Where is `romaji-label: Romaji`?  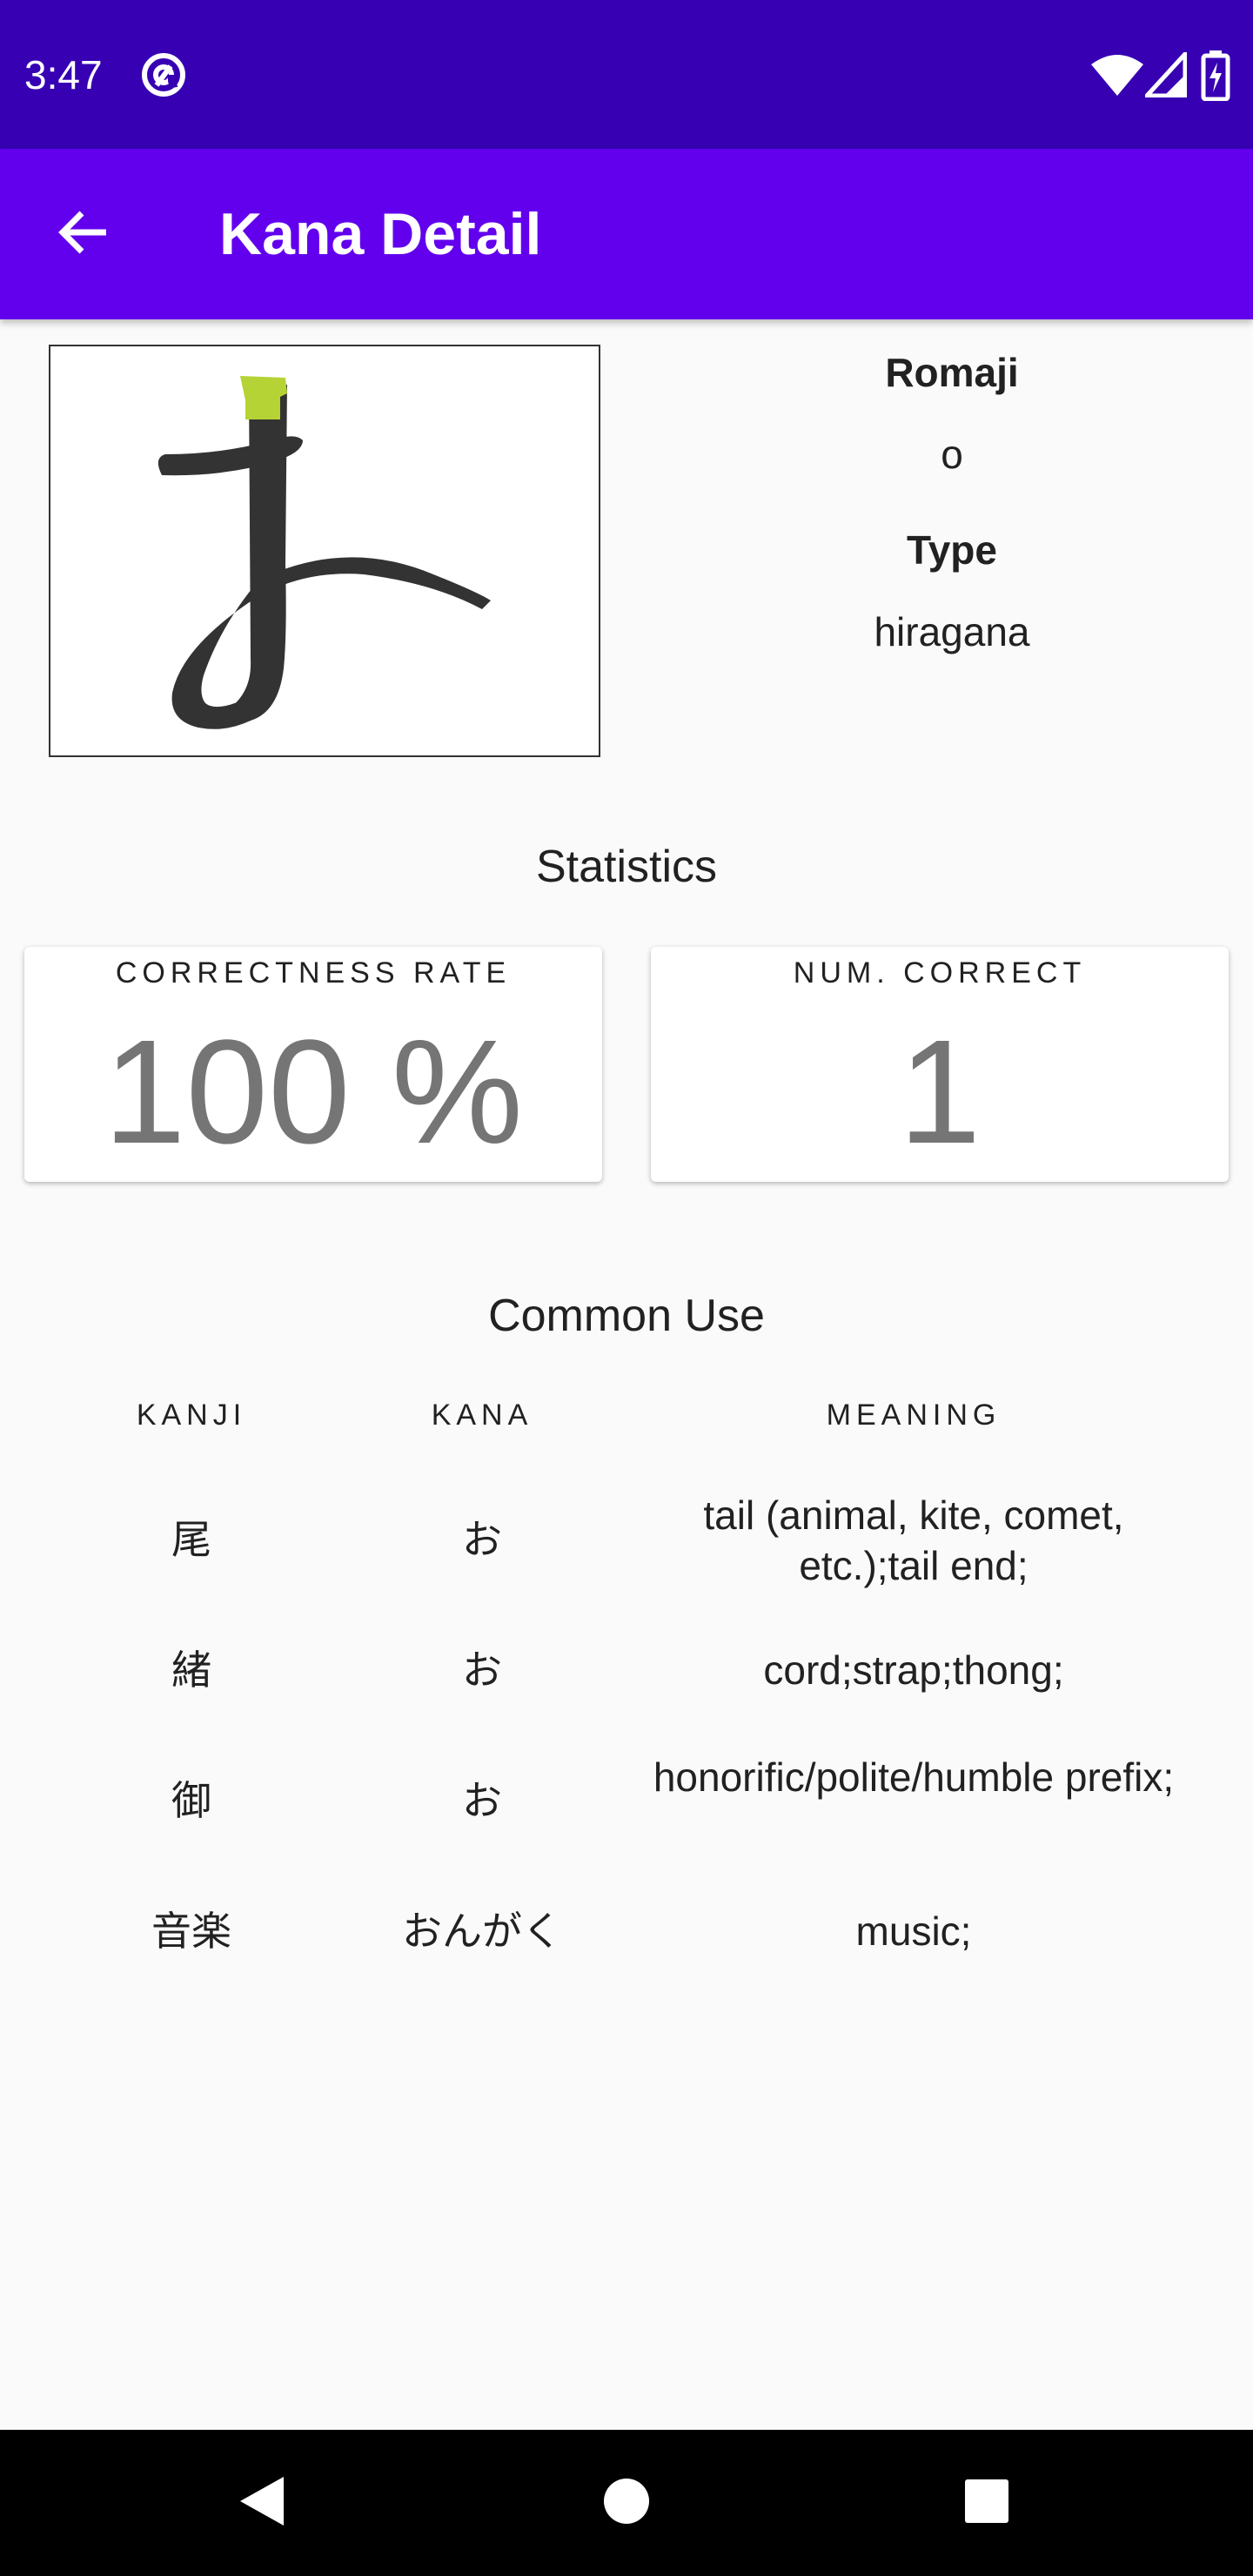
romaji-label: Romaji is located at coordinates (952, 373).